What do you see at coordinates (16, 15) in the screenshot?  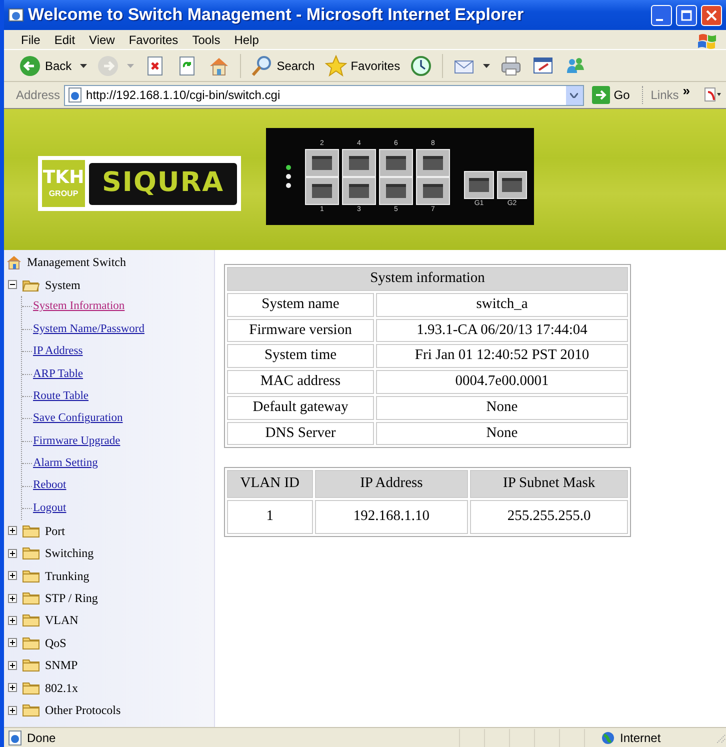 I see `browser-icon` at bounding box center [16, 15].